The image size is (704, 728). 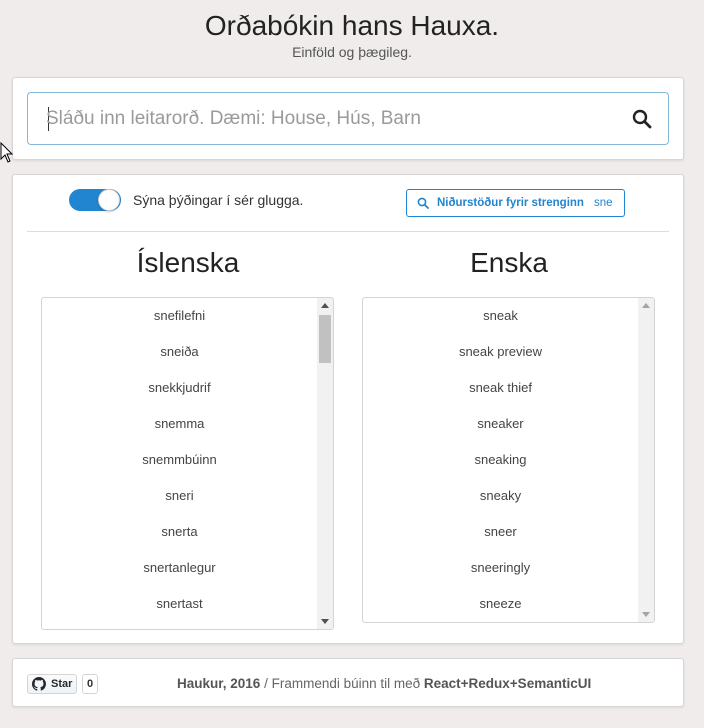 I want to click on search-input, so click(x=331, y=118).